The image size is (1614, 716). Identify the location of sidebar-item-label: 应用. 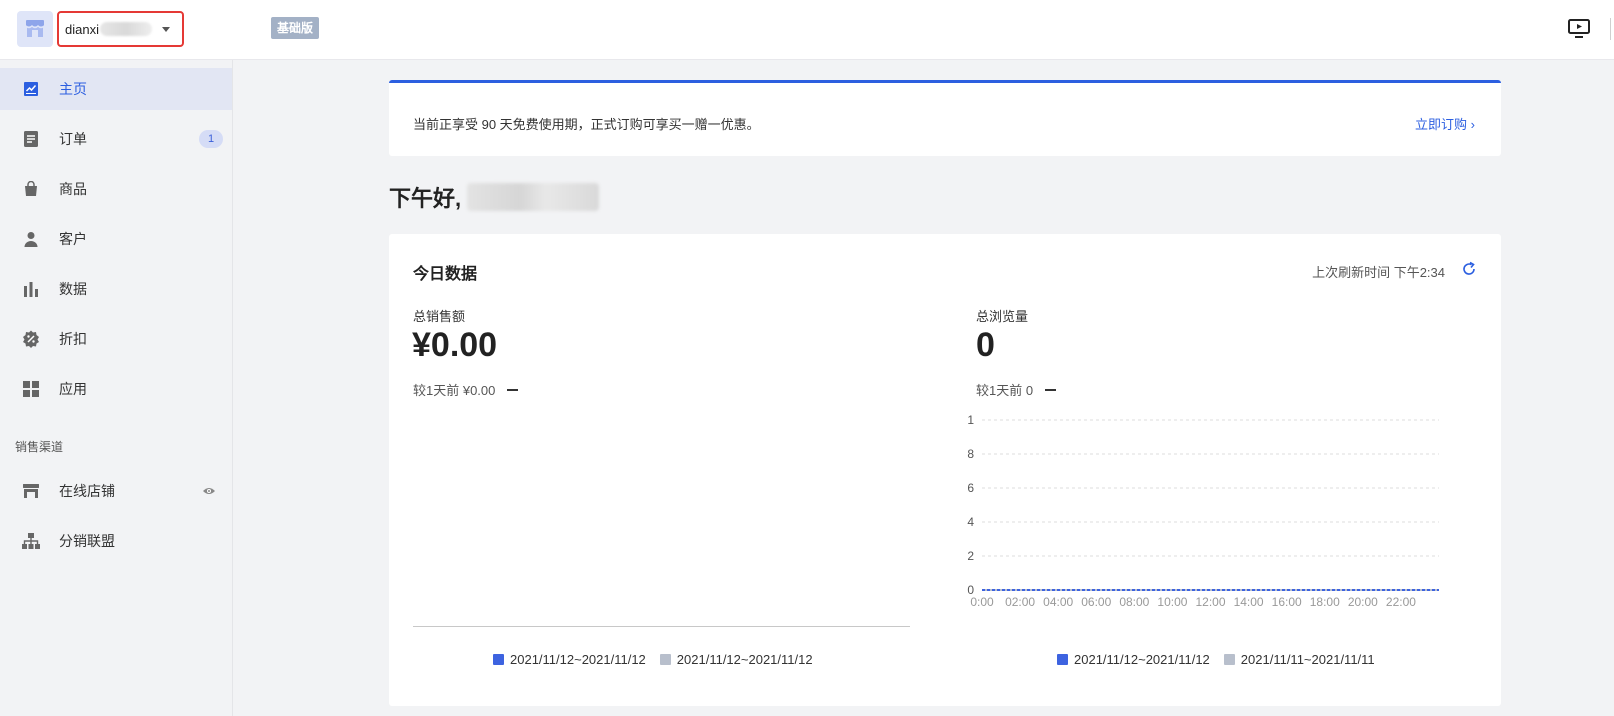
(73, 389).